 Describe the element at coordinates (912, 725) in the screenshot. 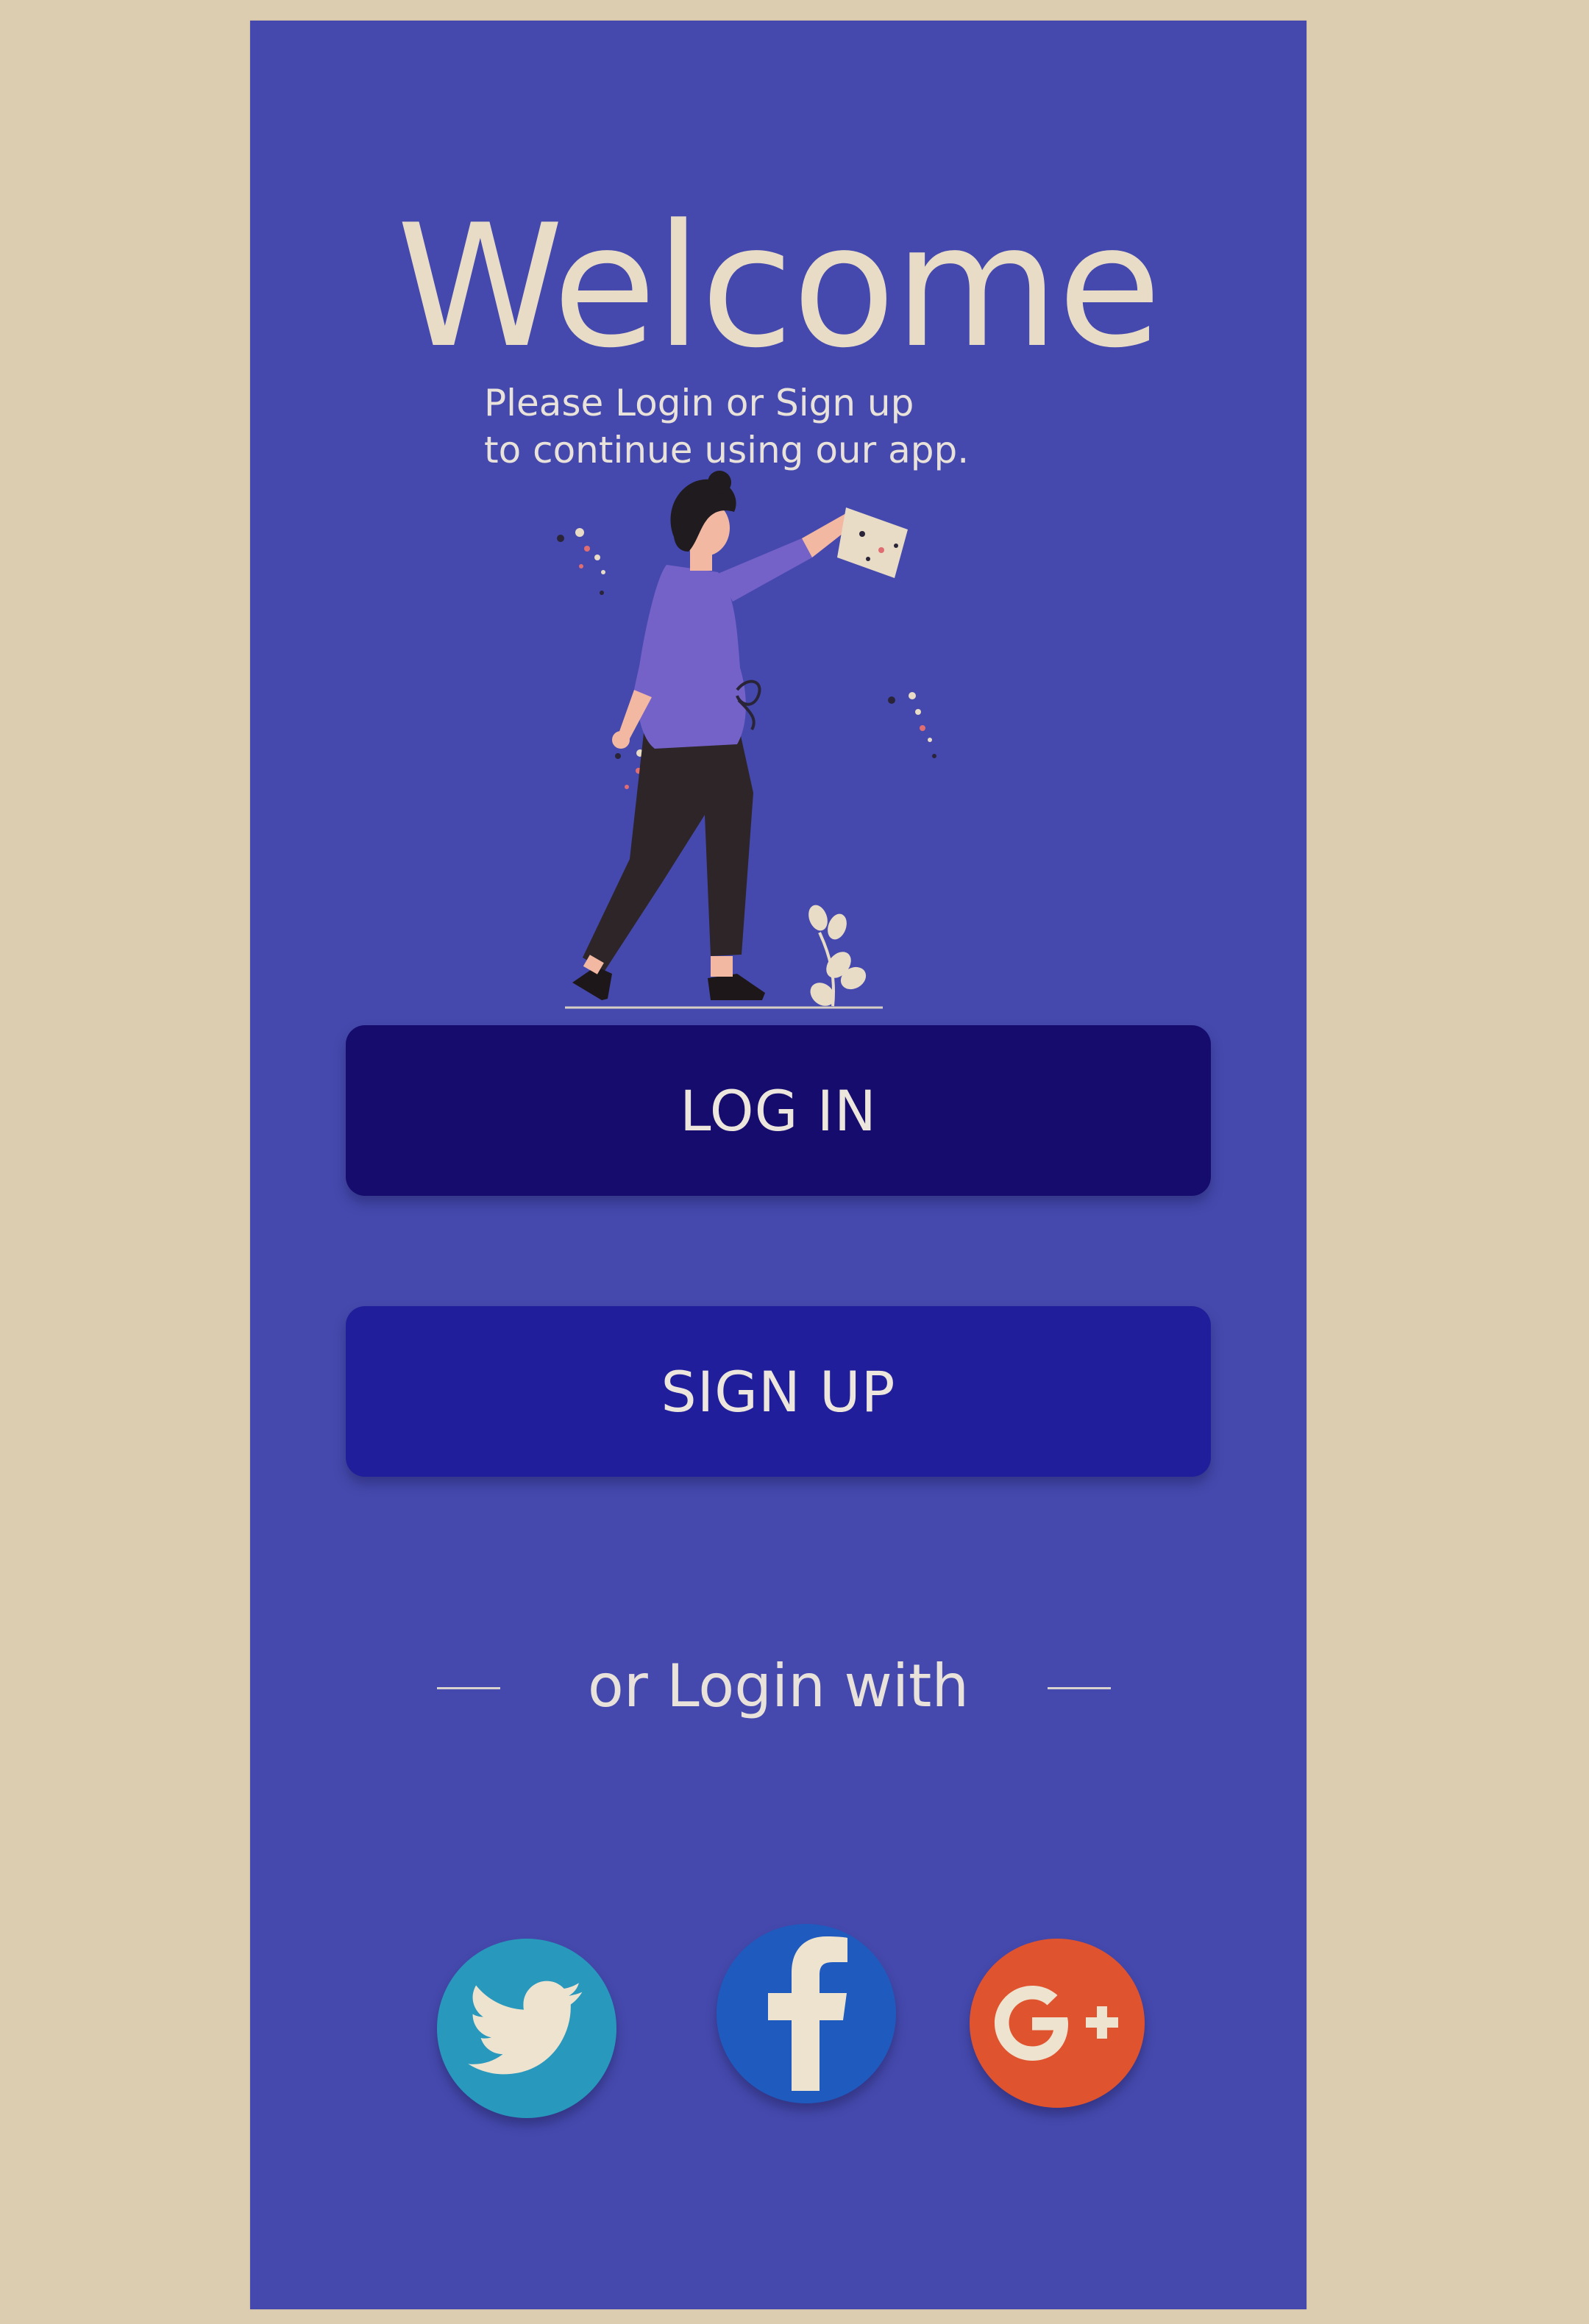

I see `confetti-right` at that location.